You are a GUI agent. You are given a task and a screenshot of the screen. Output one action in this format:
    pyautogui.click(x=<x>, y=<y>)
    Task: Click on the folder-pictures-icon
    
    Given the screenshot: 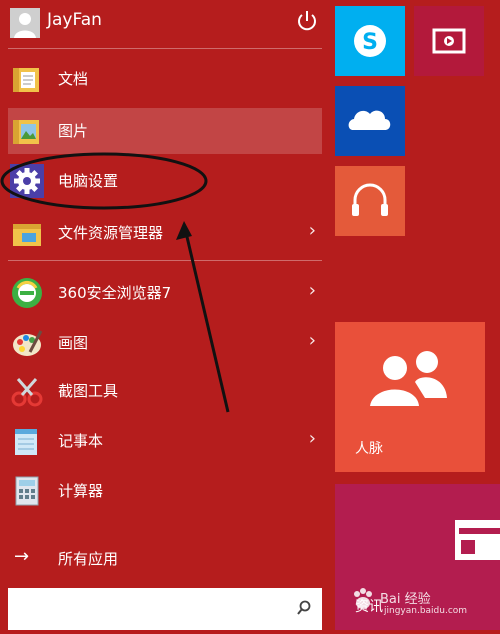 What is the action you would take?
    pyautogui.click(x=26, y=132)
    